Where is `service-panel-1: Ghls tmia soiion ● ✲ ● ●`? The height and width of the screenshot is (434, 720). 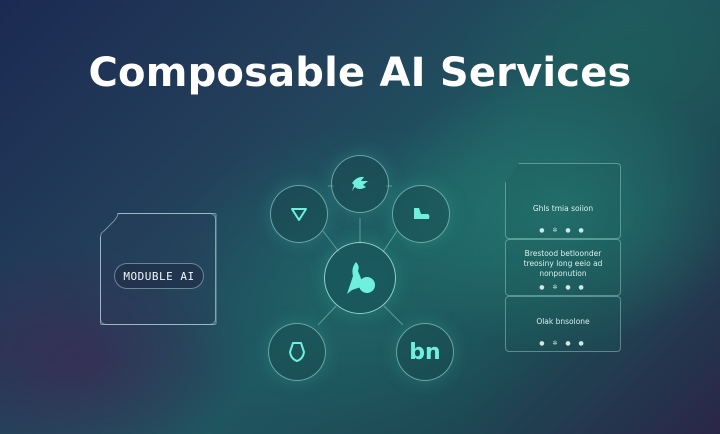 service-panel-1: Ghls tmia soiion ● ✲ ● ● is located at coordinates (563, 201).